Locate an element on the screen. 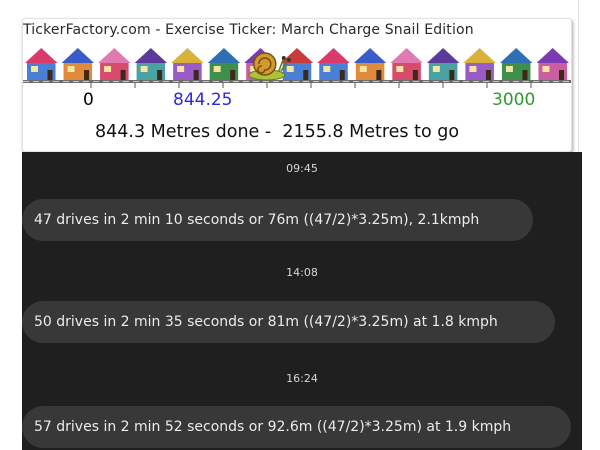  ticker-street-banner is located at coordinates (297, 68).